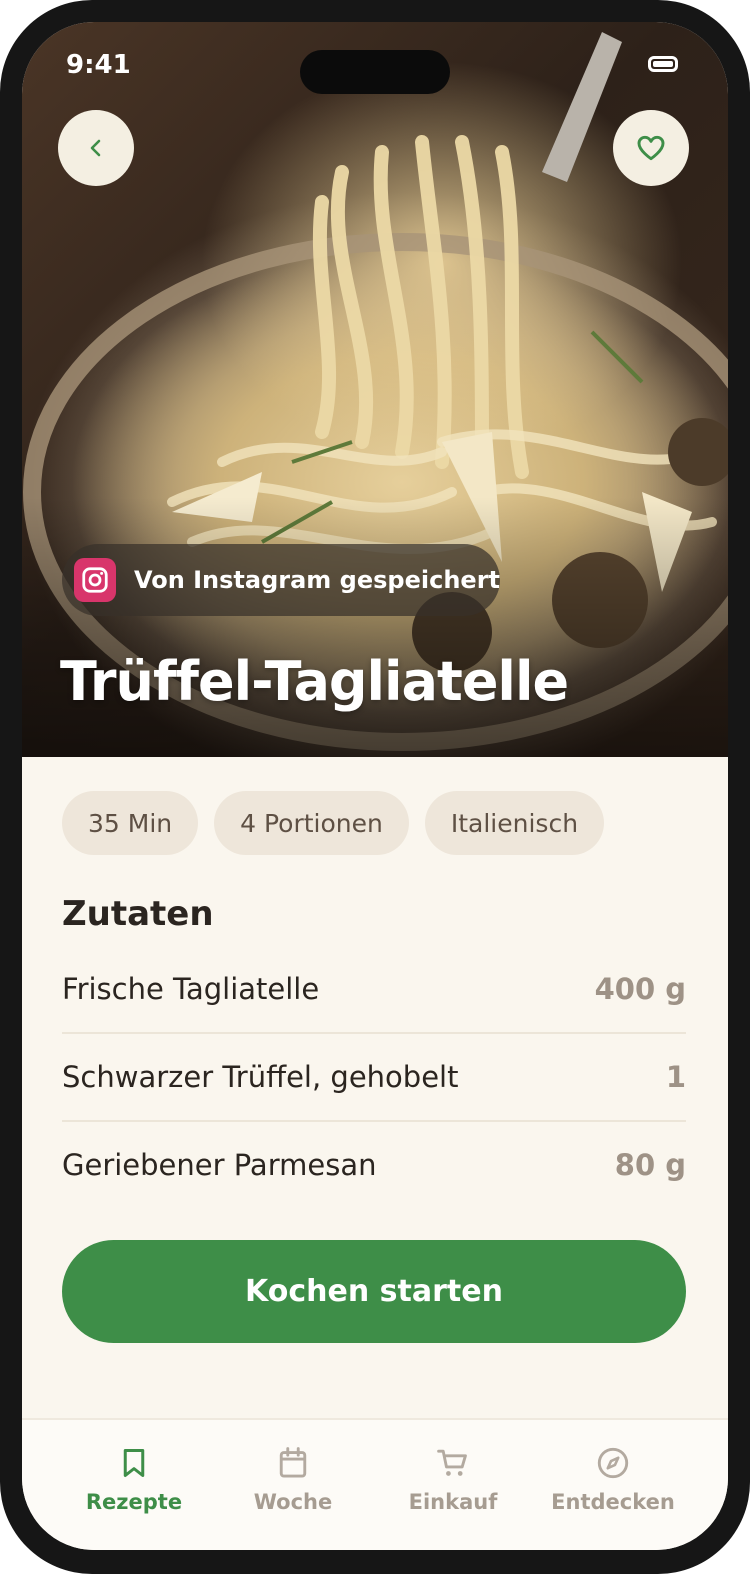 This screenshot has width=750, height=1574. I want to click on tab-label: Woche, so click(293, 1502).